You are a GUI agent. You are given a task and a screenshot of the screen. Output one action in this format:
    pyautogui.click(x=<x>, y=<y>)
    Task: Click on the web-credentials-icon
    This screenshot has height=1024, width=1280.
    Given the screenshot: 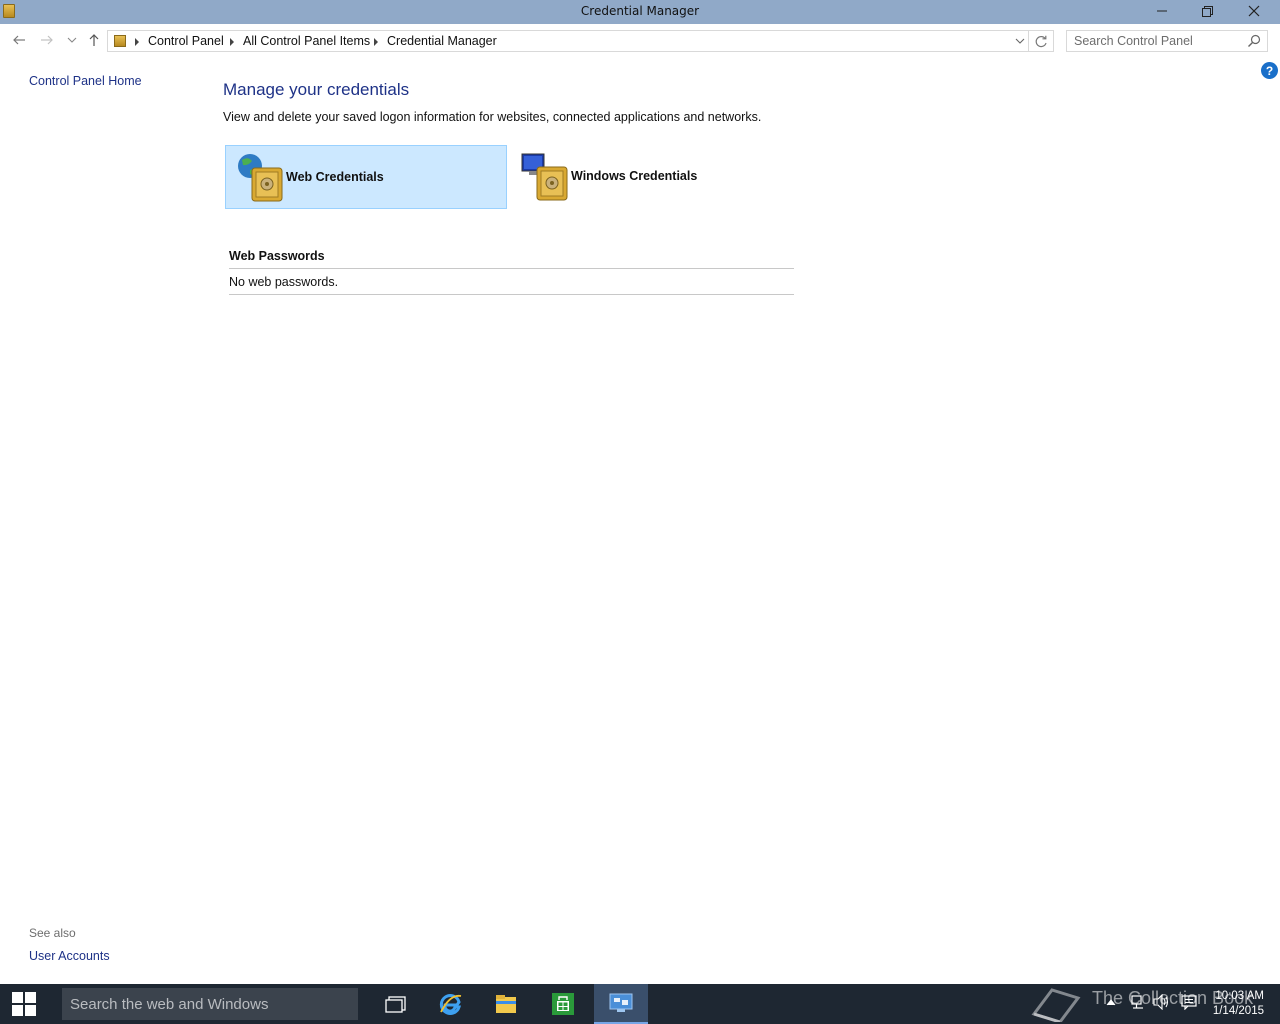 What is the action you would take?
    pyautogui.click(x=260, y=178)
    